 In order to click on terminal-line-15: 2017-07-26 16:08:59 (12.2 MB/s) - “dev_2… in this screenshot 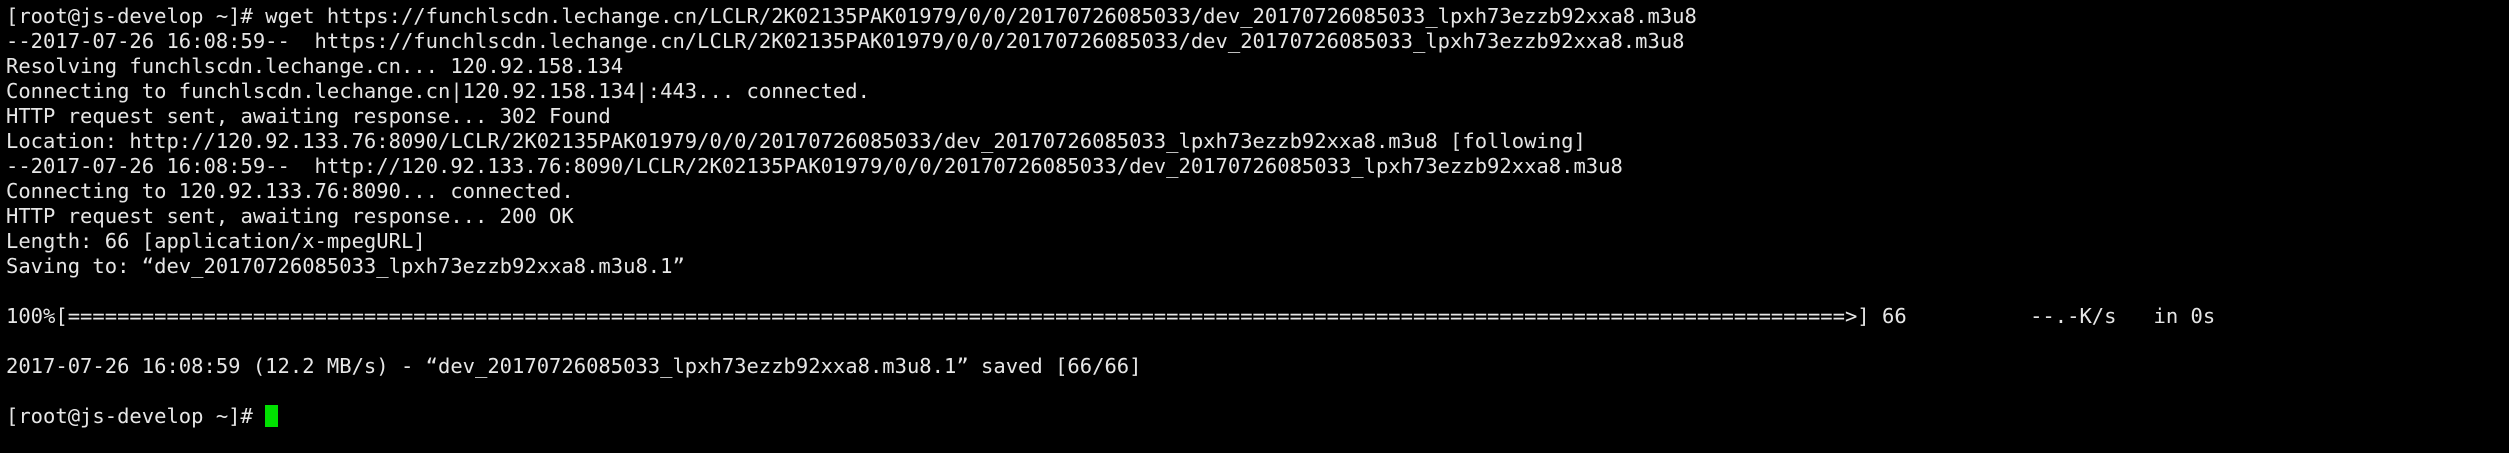, I will do `click(574, 366)`.